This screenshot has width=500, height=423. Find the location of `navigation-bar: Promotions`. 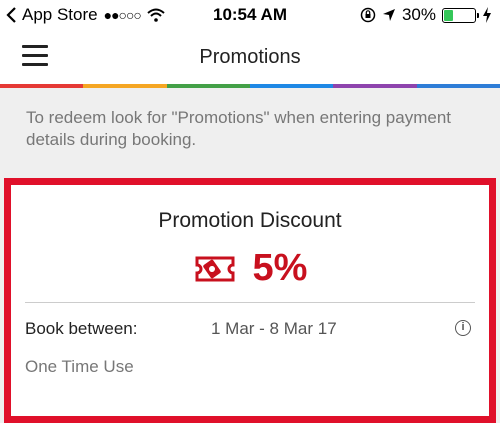

navigation-bar: Promotions is located at coordinates (250, 57).